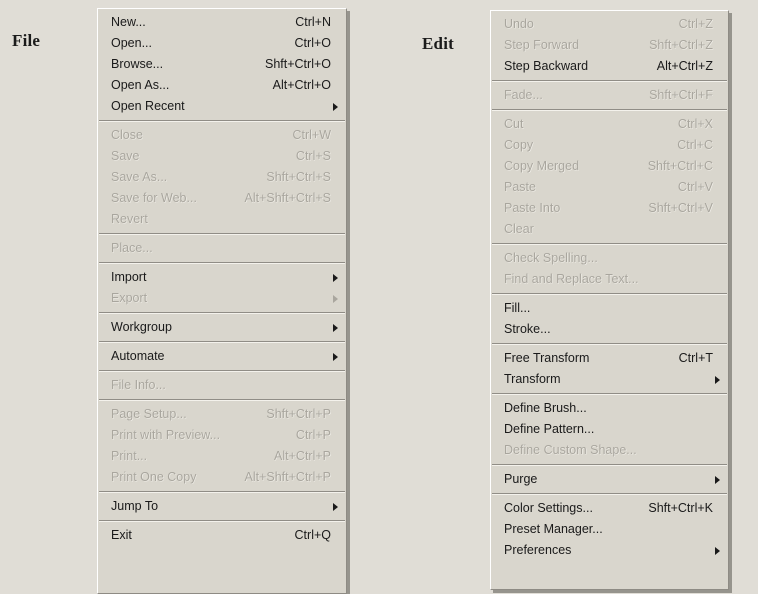  What do you see at coordinates (313, 22) in the screenshot?
I see `menu-item-shortcut: Ctrl+N` at bounding box center [313, 22].